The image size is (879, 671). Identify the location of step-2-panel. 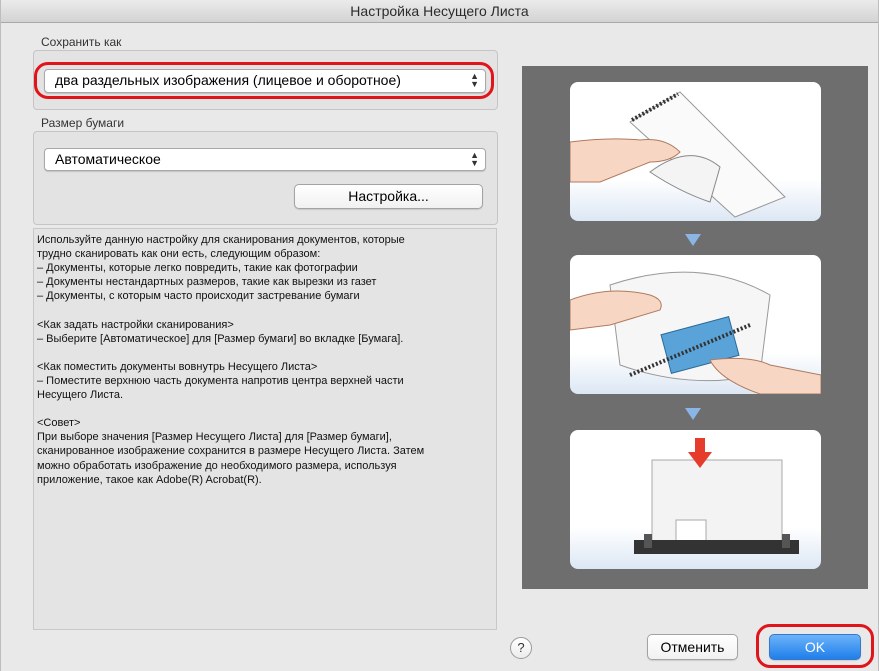
(695, 325).